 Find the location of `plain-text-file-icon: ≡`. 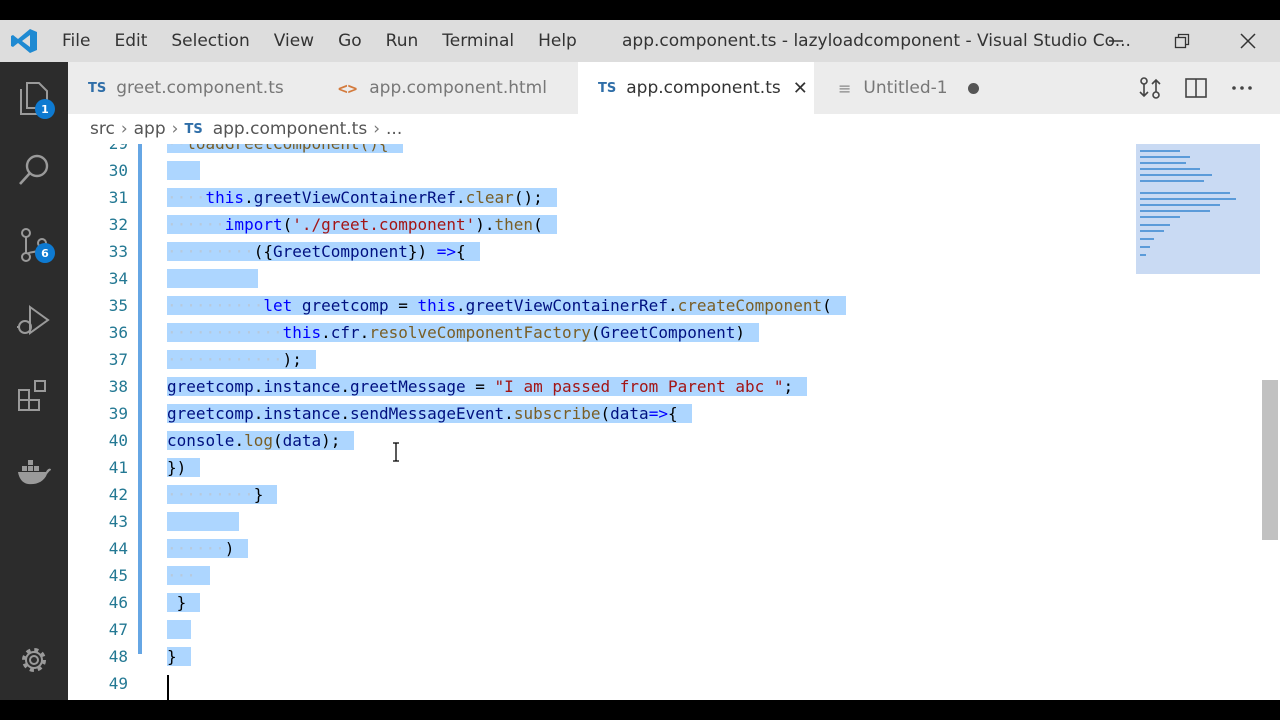

plain-text-file-icon: ≡ is located at coordinates (845, 88).